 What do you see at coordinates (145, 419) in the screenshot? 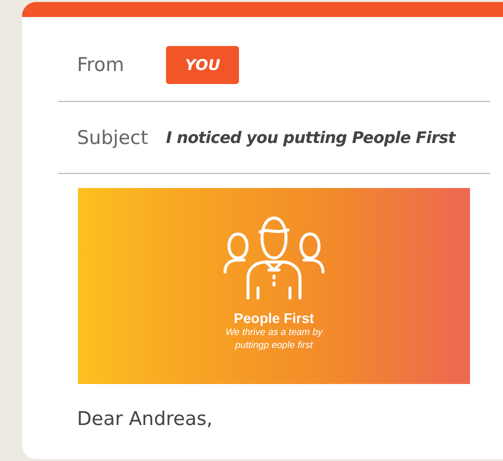
I see `greeting-text: Dear Andreas,` at bounding box center [145, 419].